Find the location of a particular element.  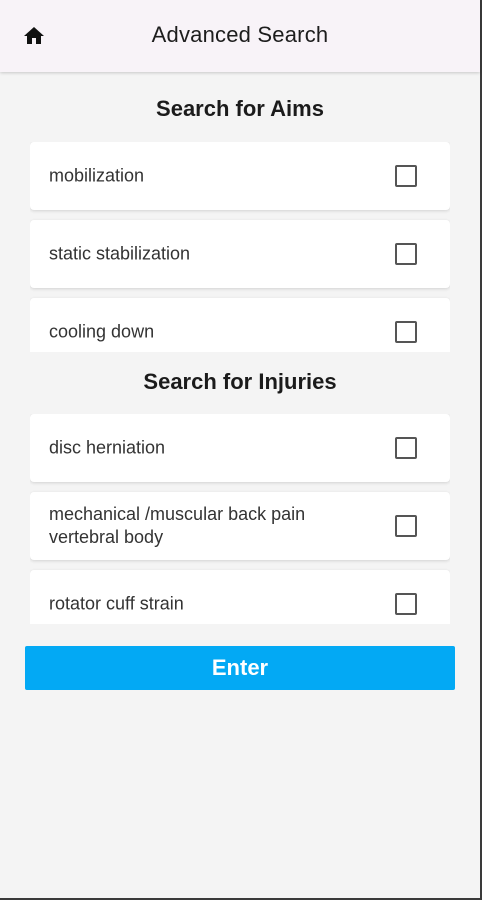

aim-item-label: static stabilization is located at coordinates (120, 253).